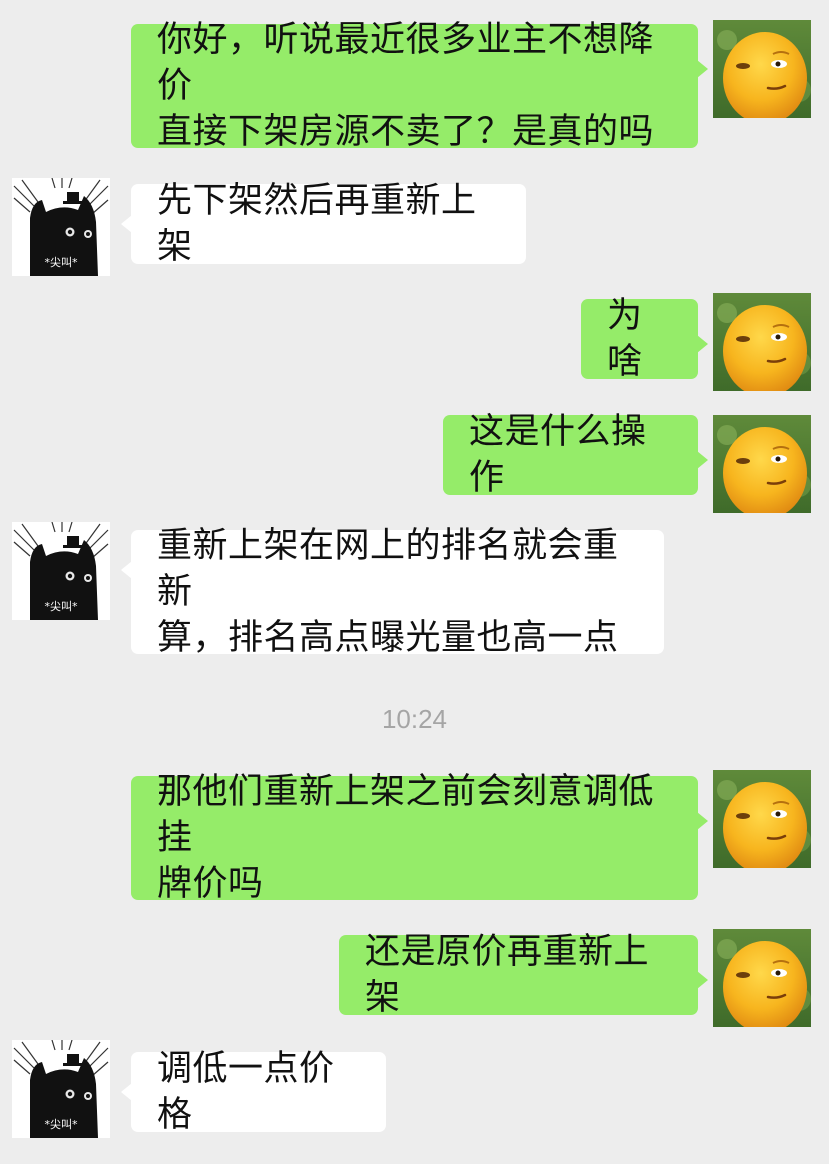 The width and height of the screenshot is (829, 1164). Describe the element at coordinates (625, 339) in the screenshot. I see `message-text: 为啥` at that location.